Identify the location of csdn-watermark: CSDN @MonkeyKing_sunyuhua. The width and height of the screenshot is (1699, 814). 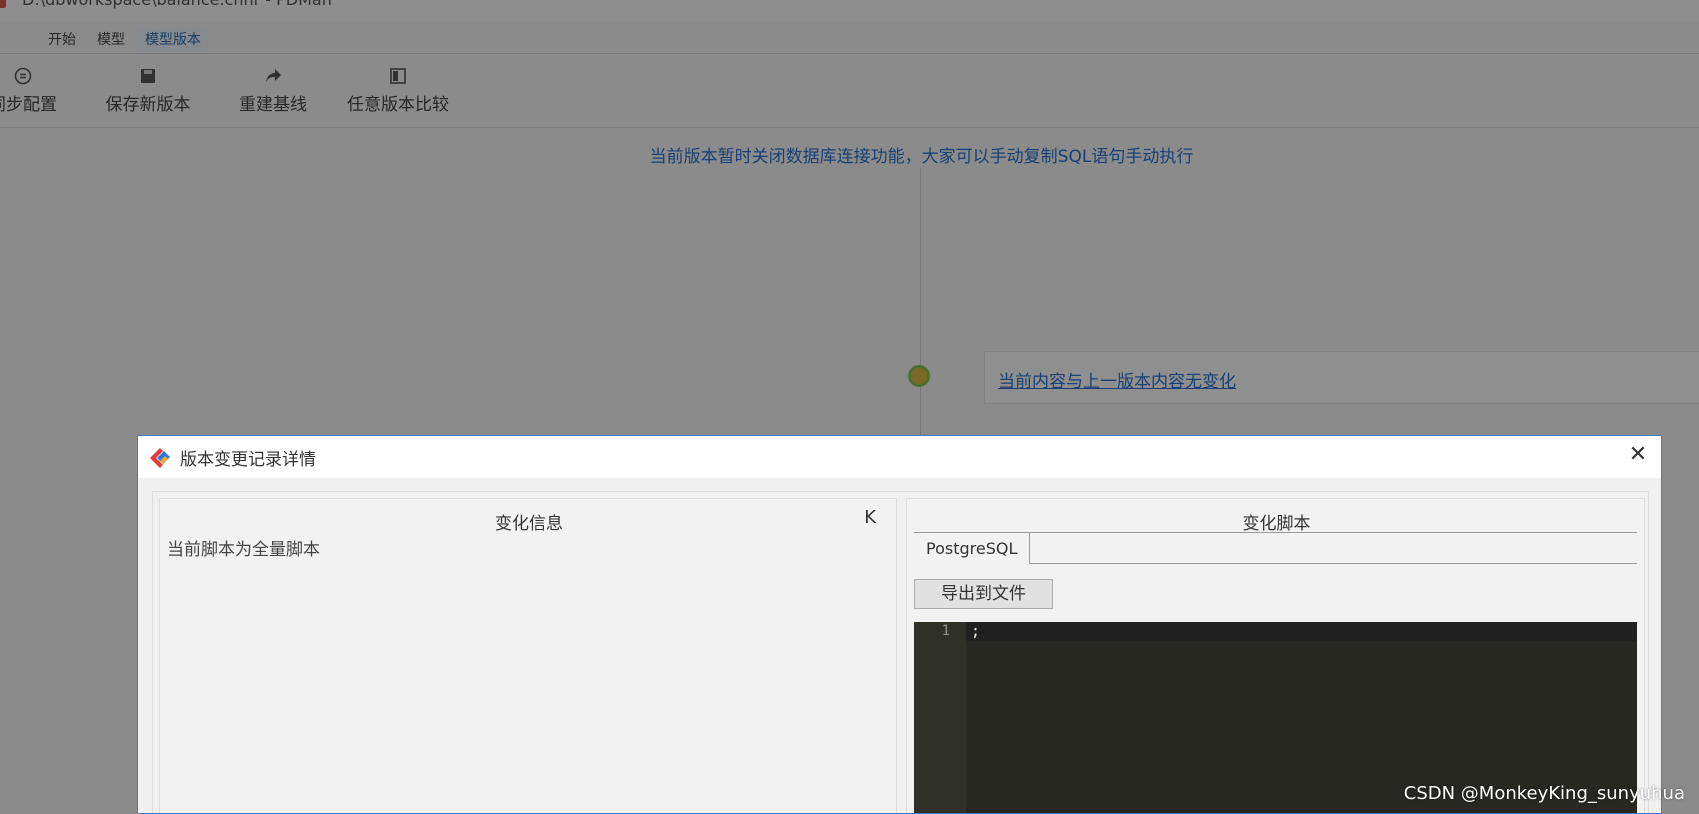
(1544, 793).